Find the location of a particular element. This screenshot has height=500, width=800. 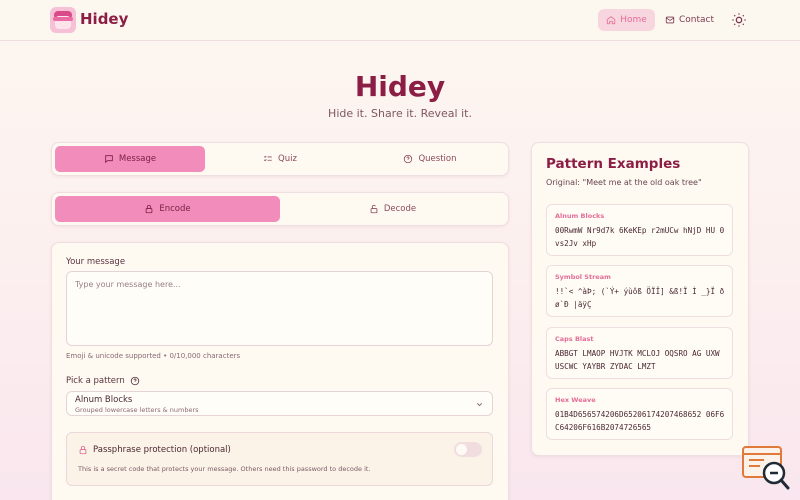

nav-contact-link: Contact is located at coordinates (691, 20).